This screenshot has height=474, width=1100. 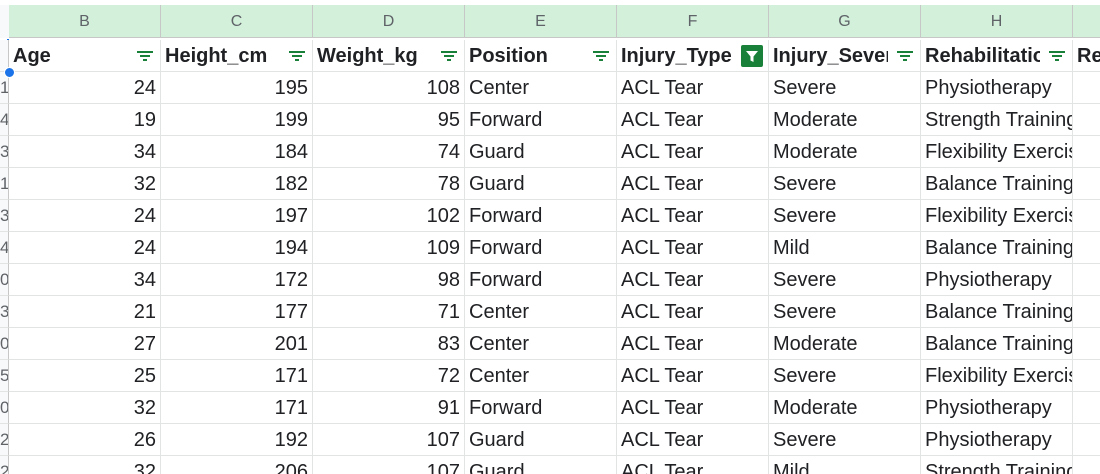 I want to click on selection-fill-handle, so click(x=9, y=72).